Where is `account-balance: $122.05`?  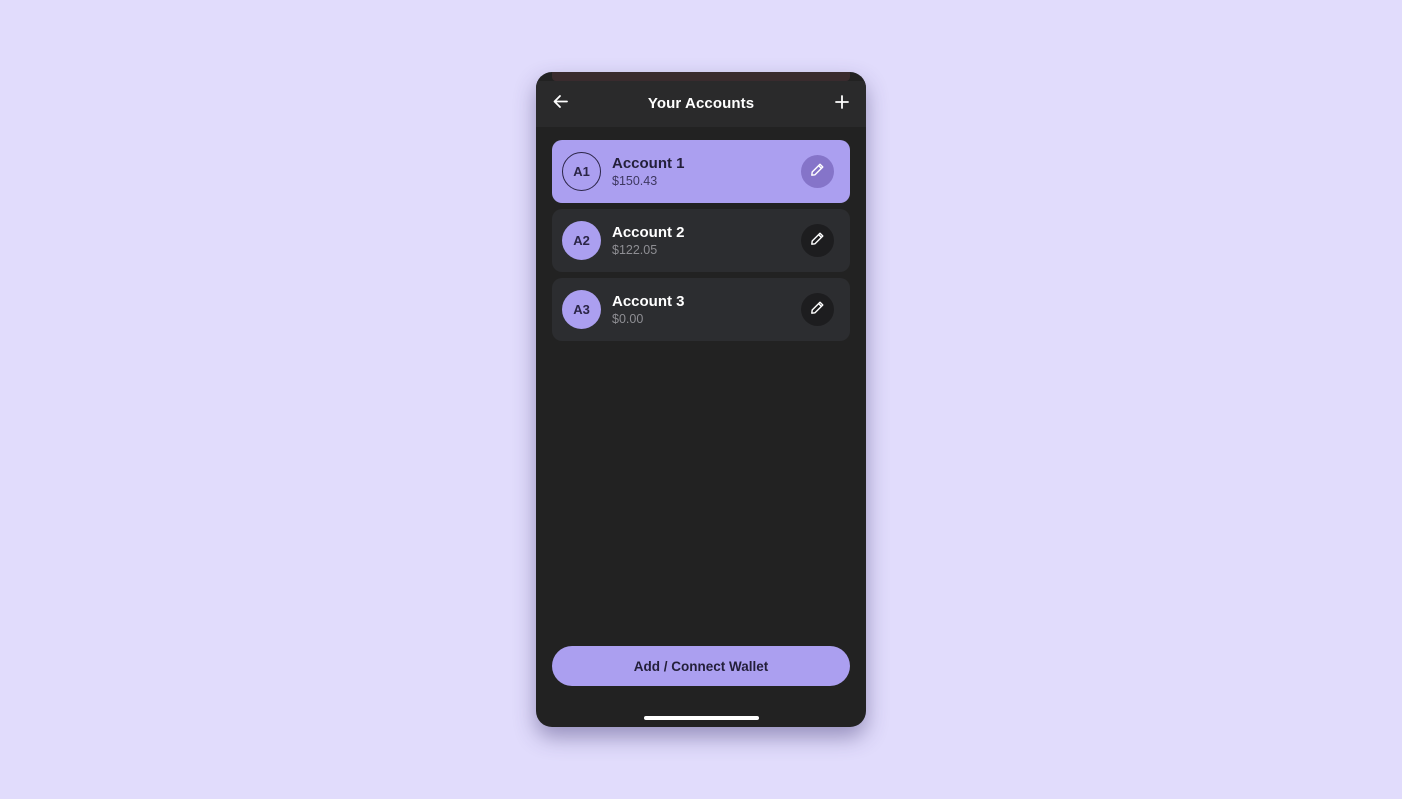 account-balance: $122.05 is located at coordinates (635, 250).